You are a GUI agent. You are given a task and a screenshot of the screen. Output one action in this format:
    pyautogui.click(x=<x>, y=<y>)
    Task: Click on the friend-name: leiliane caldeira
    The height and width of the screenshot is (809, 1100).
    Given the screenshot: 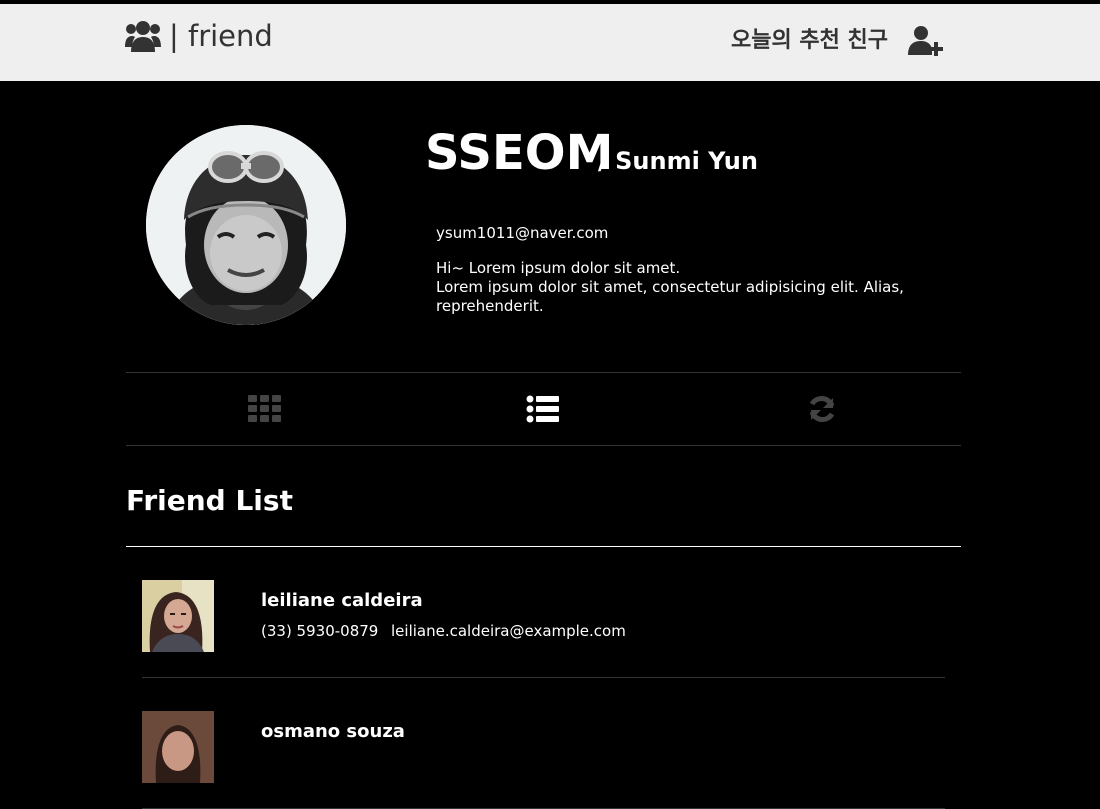 What is the action you would take?
    pyautogui.click(x=342, y=600)
    